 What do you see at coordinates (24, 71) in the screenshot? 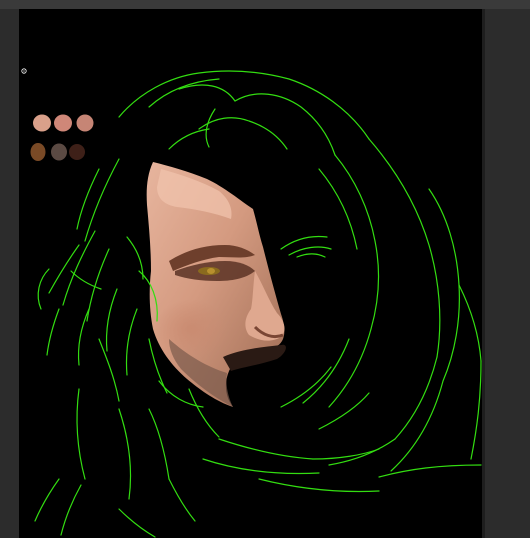
I see `brush-cursor-icon` at bounding box center [24, 71].